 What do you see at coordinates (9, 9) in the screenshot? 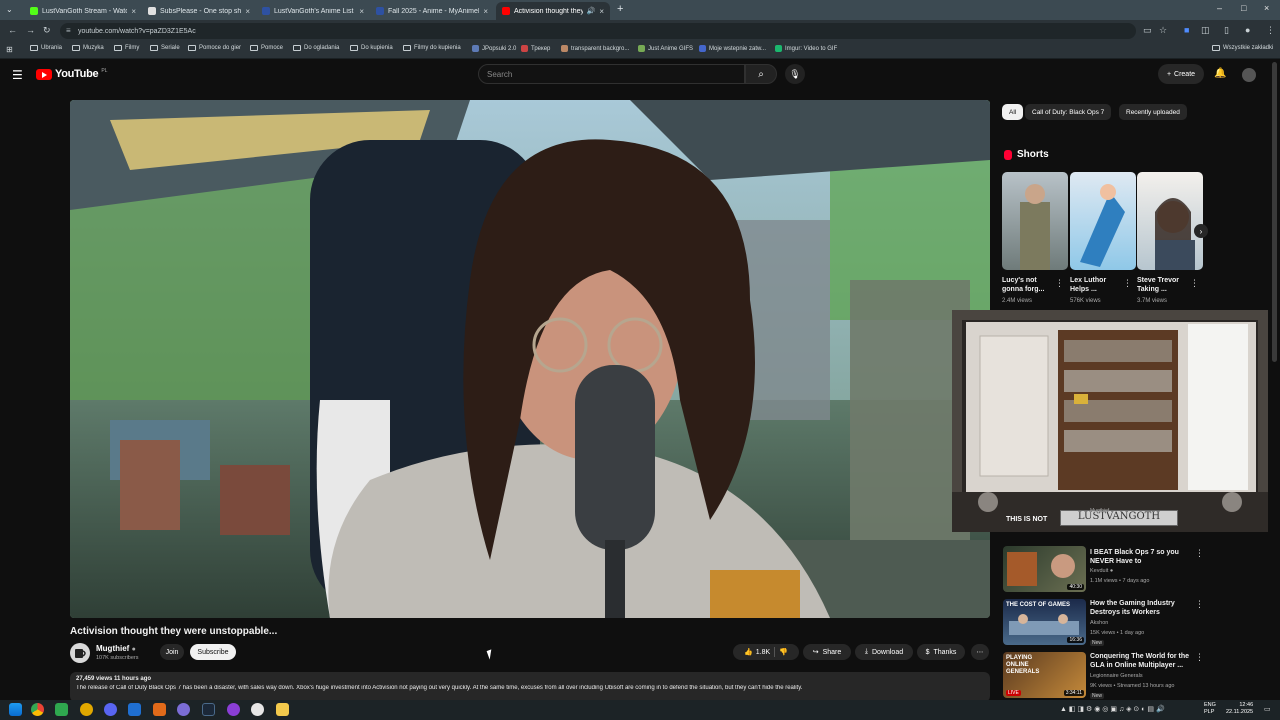
I see `tab-search-icon: ⌄` at bounding box center [9, 9].